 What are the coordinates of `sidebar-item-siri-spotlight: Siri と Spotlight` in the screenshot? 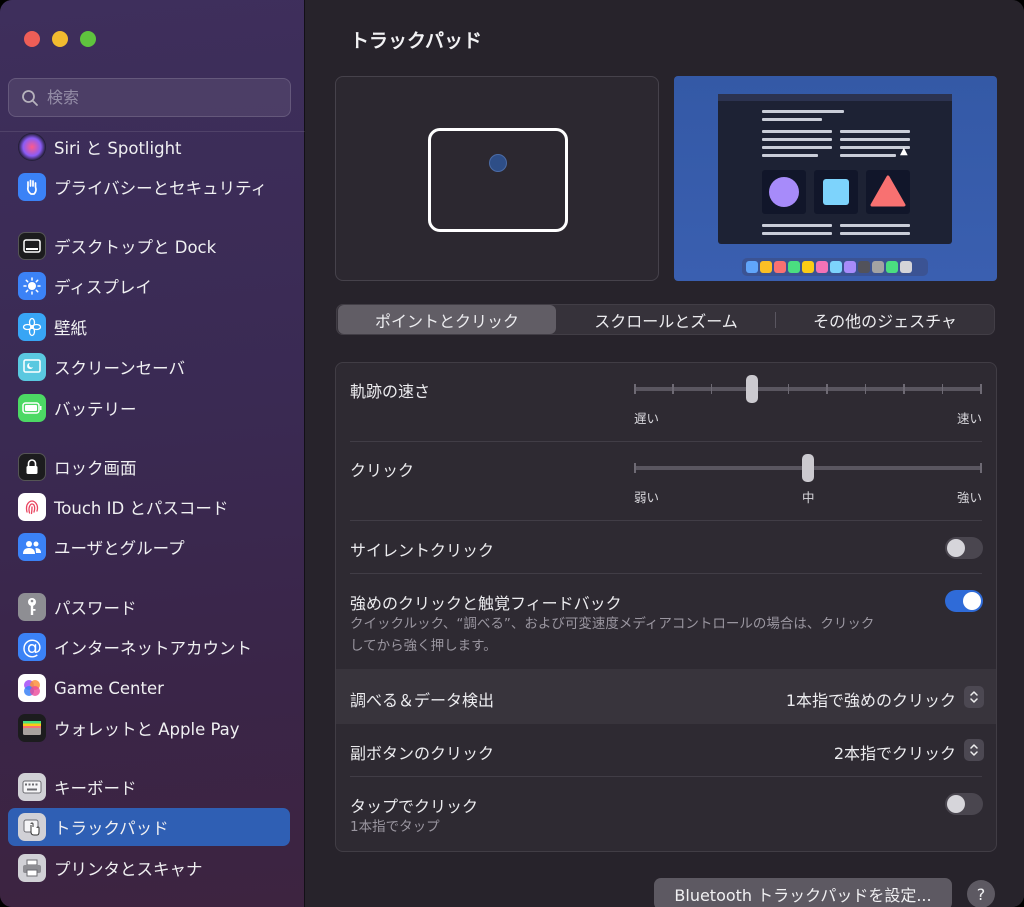 It's located at (149, 147).